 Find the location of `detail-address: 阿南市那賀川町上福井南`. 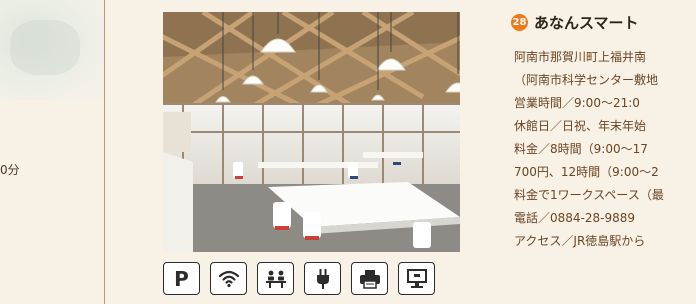

detail-address: 阿南市那賀川町上福井南 is located at coordinates (580, 57).